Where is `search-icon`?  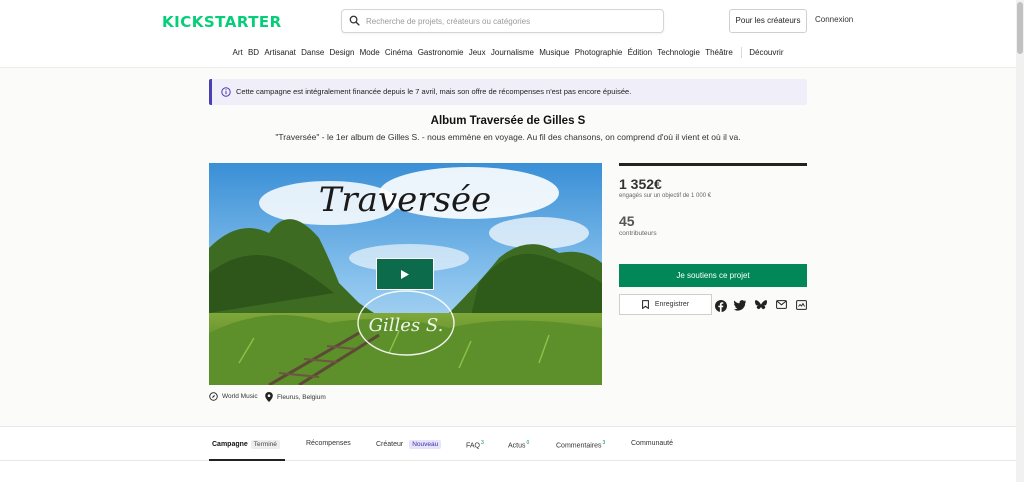 search-icon is located at coordinates (354, 20).